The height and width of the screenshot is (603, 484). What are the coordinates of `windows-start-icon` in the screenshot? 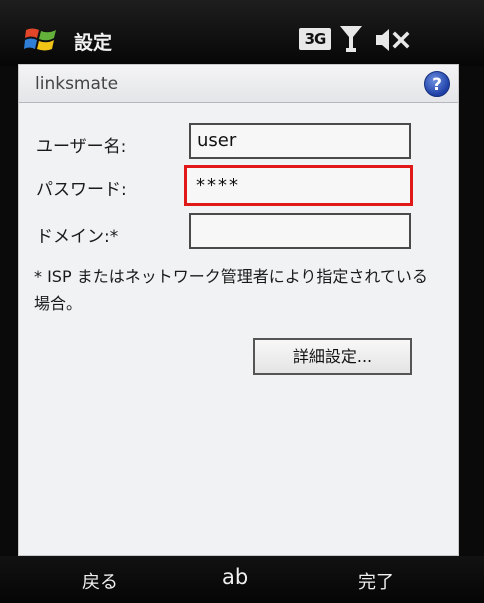 It's located at (41, 39).